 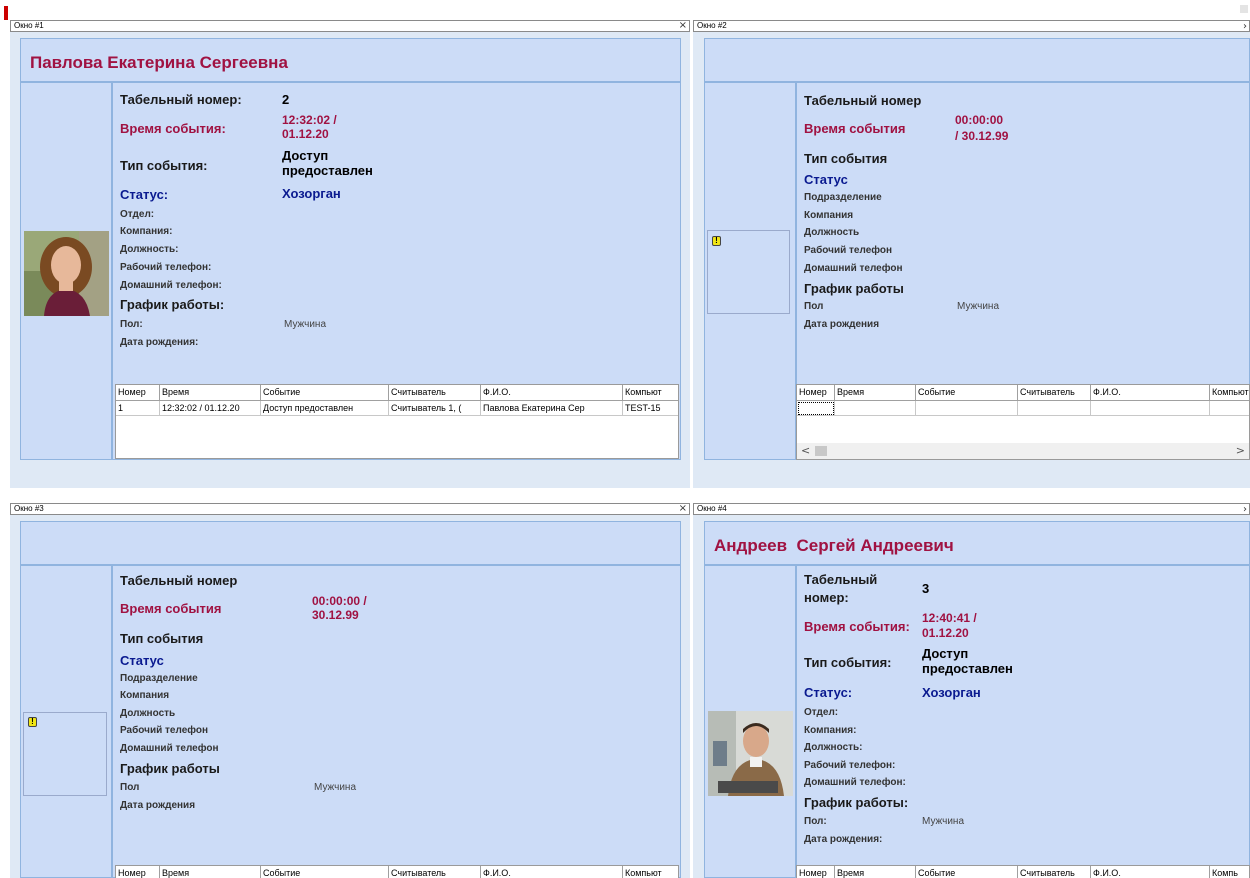 I want to click on label-tab-number: Табельный номер, so click(x=863, y=100).